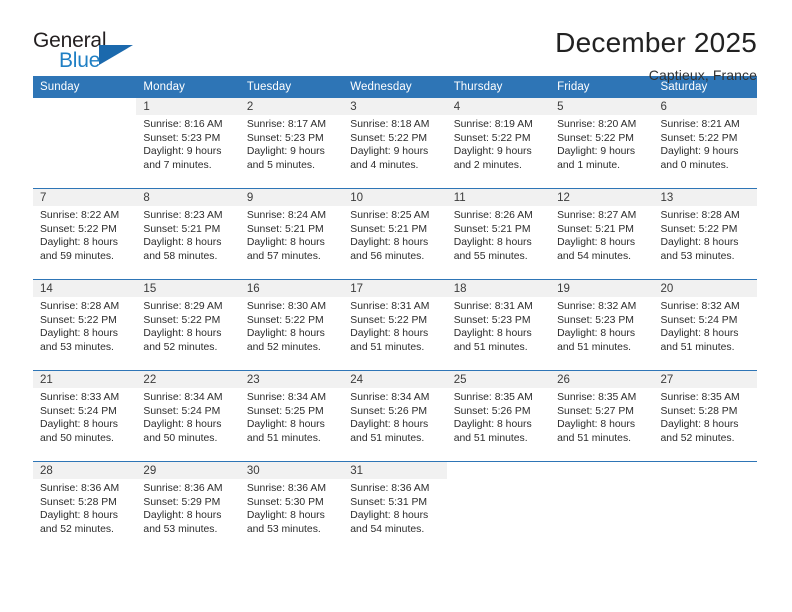  What do you see at coordinates (699, 320) in the screenshot?
I see `sunset-line: Sunset: 5:24 PM` at bounding box center [699, 320].